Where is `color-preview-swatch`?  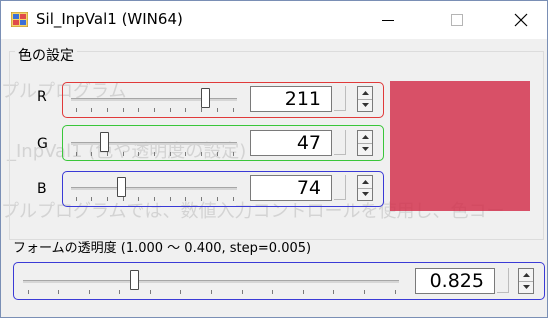 color-preview-swatch is located at coordinates (460, 146).